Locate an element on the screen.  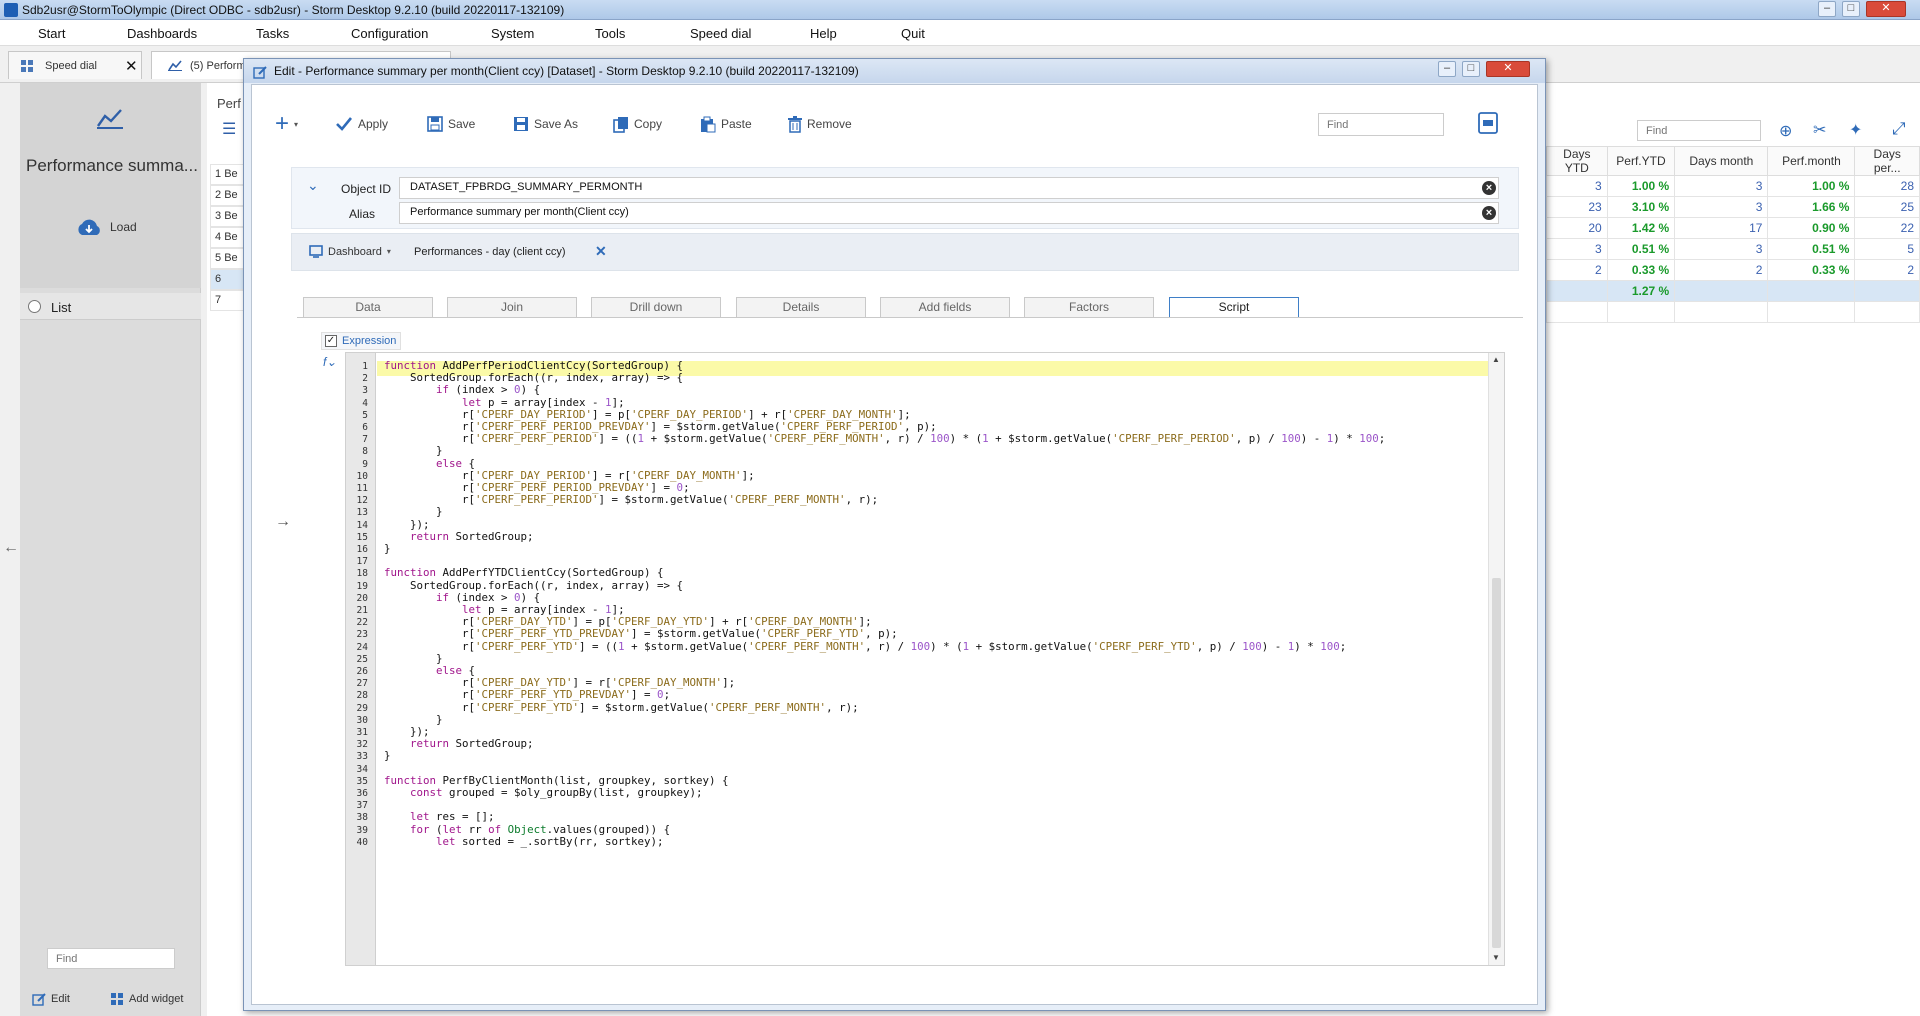
subtab-data: Data is located at coordinates (368, 307).